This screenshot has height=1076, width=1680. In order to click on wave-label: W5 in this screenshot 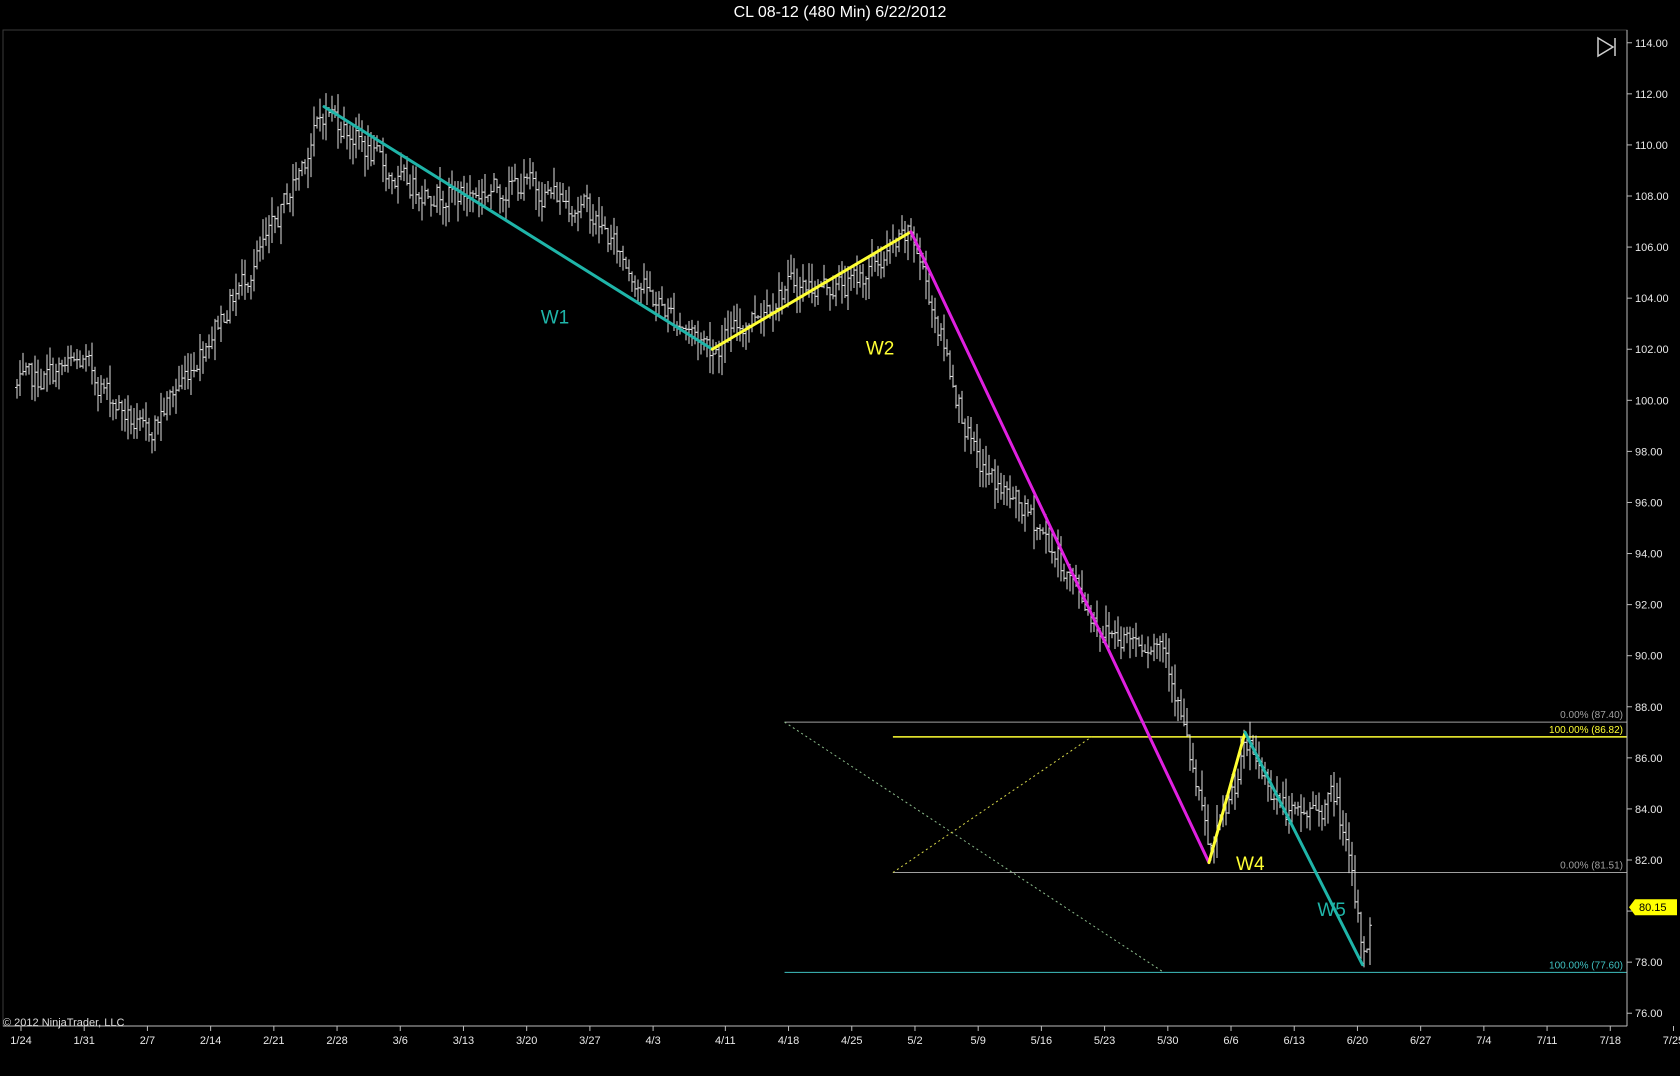, I will do `click(1331, 910)`.